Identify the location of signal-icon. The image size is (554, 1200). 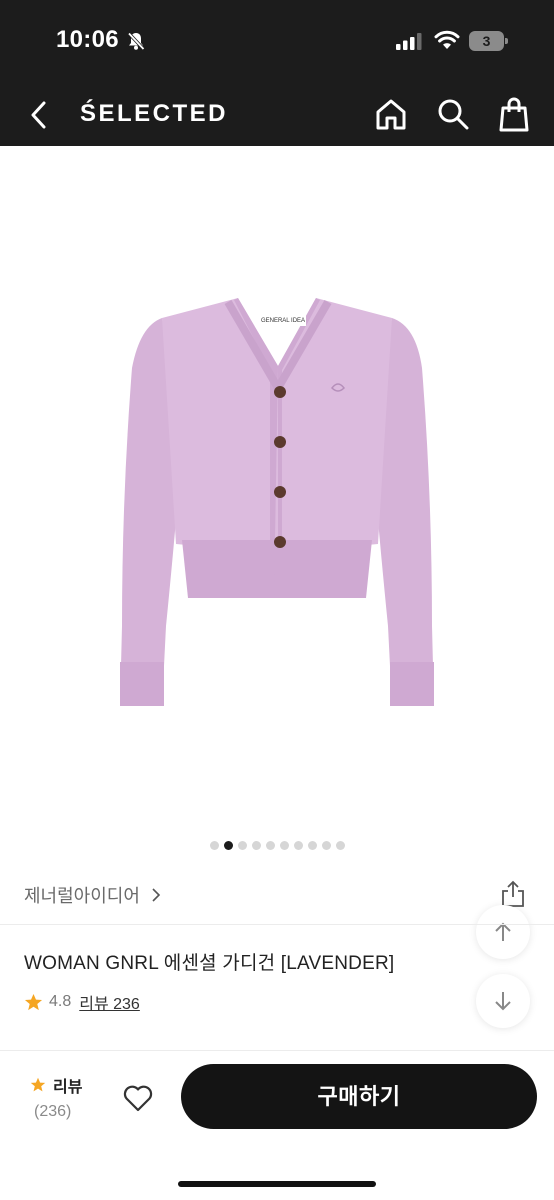
(409, 41).